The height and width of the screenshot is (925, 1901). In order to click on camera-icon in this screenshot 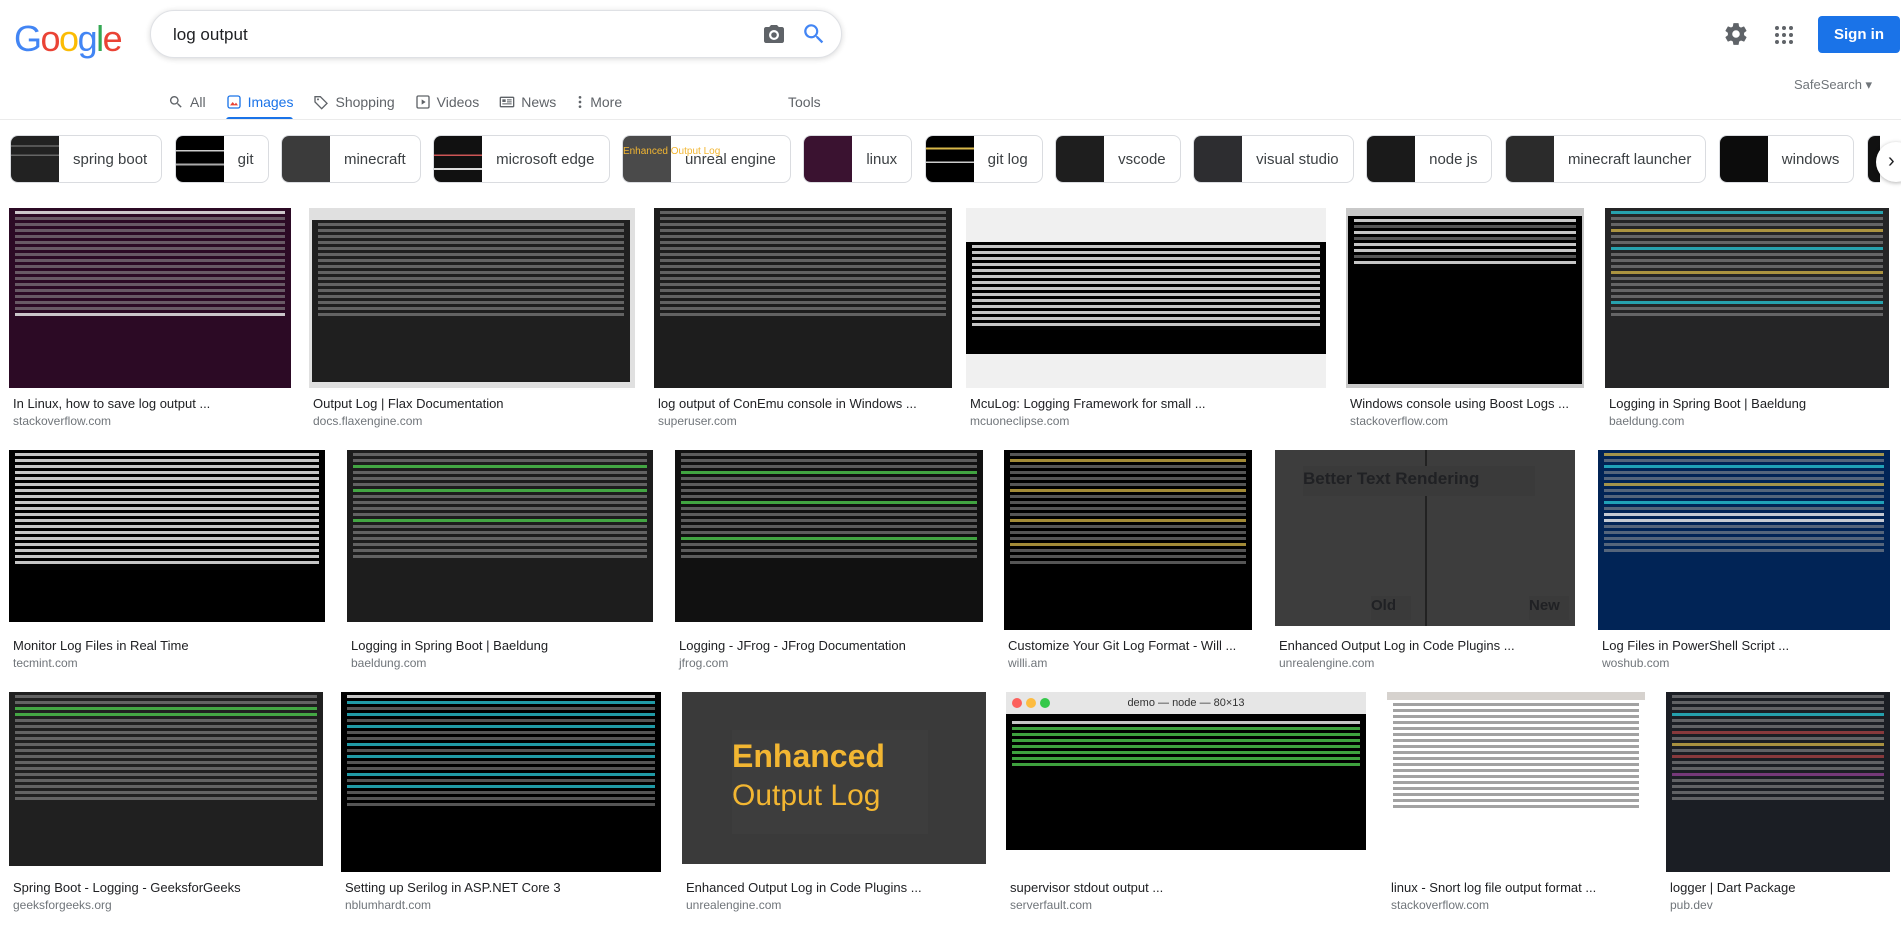, I will do `click(774, 34)`.